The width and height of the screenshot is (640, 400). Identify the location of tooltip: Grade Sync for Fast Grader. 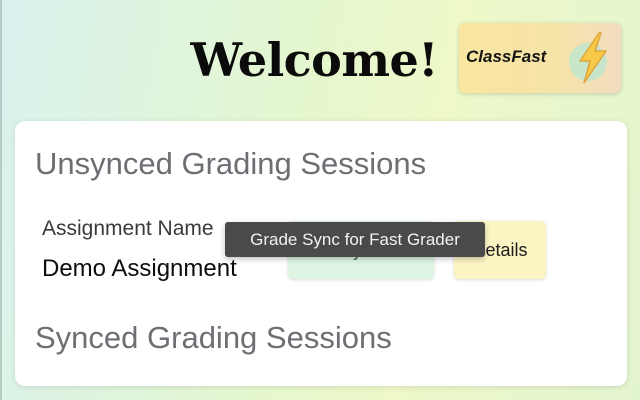
(355, 239).